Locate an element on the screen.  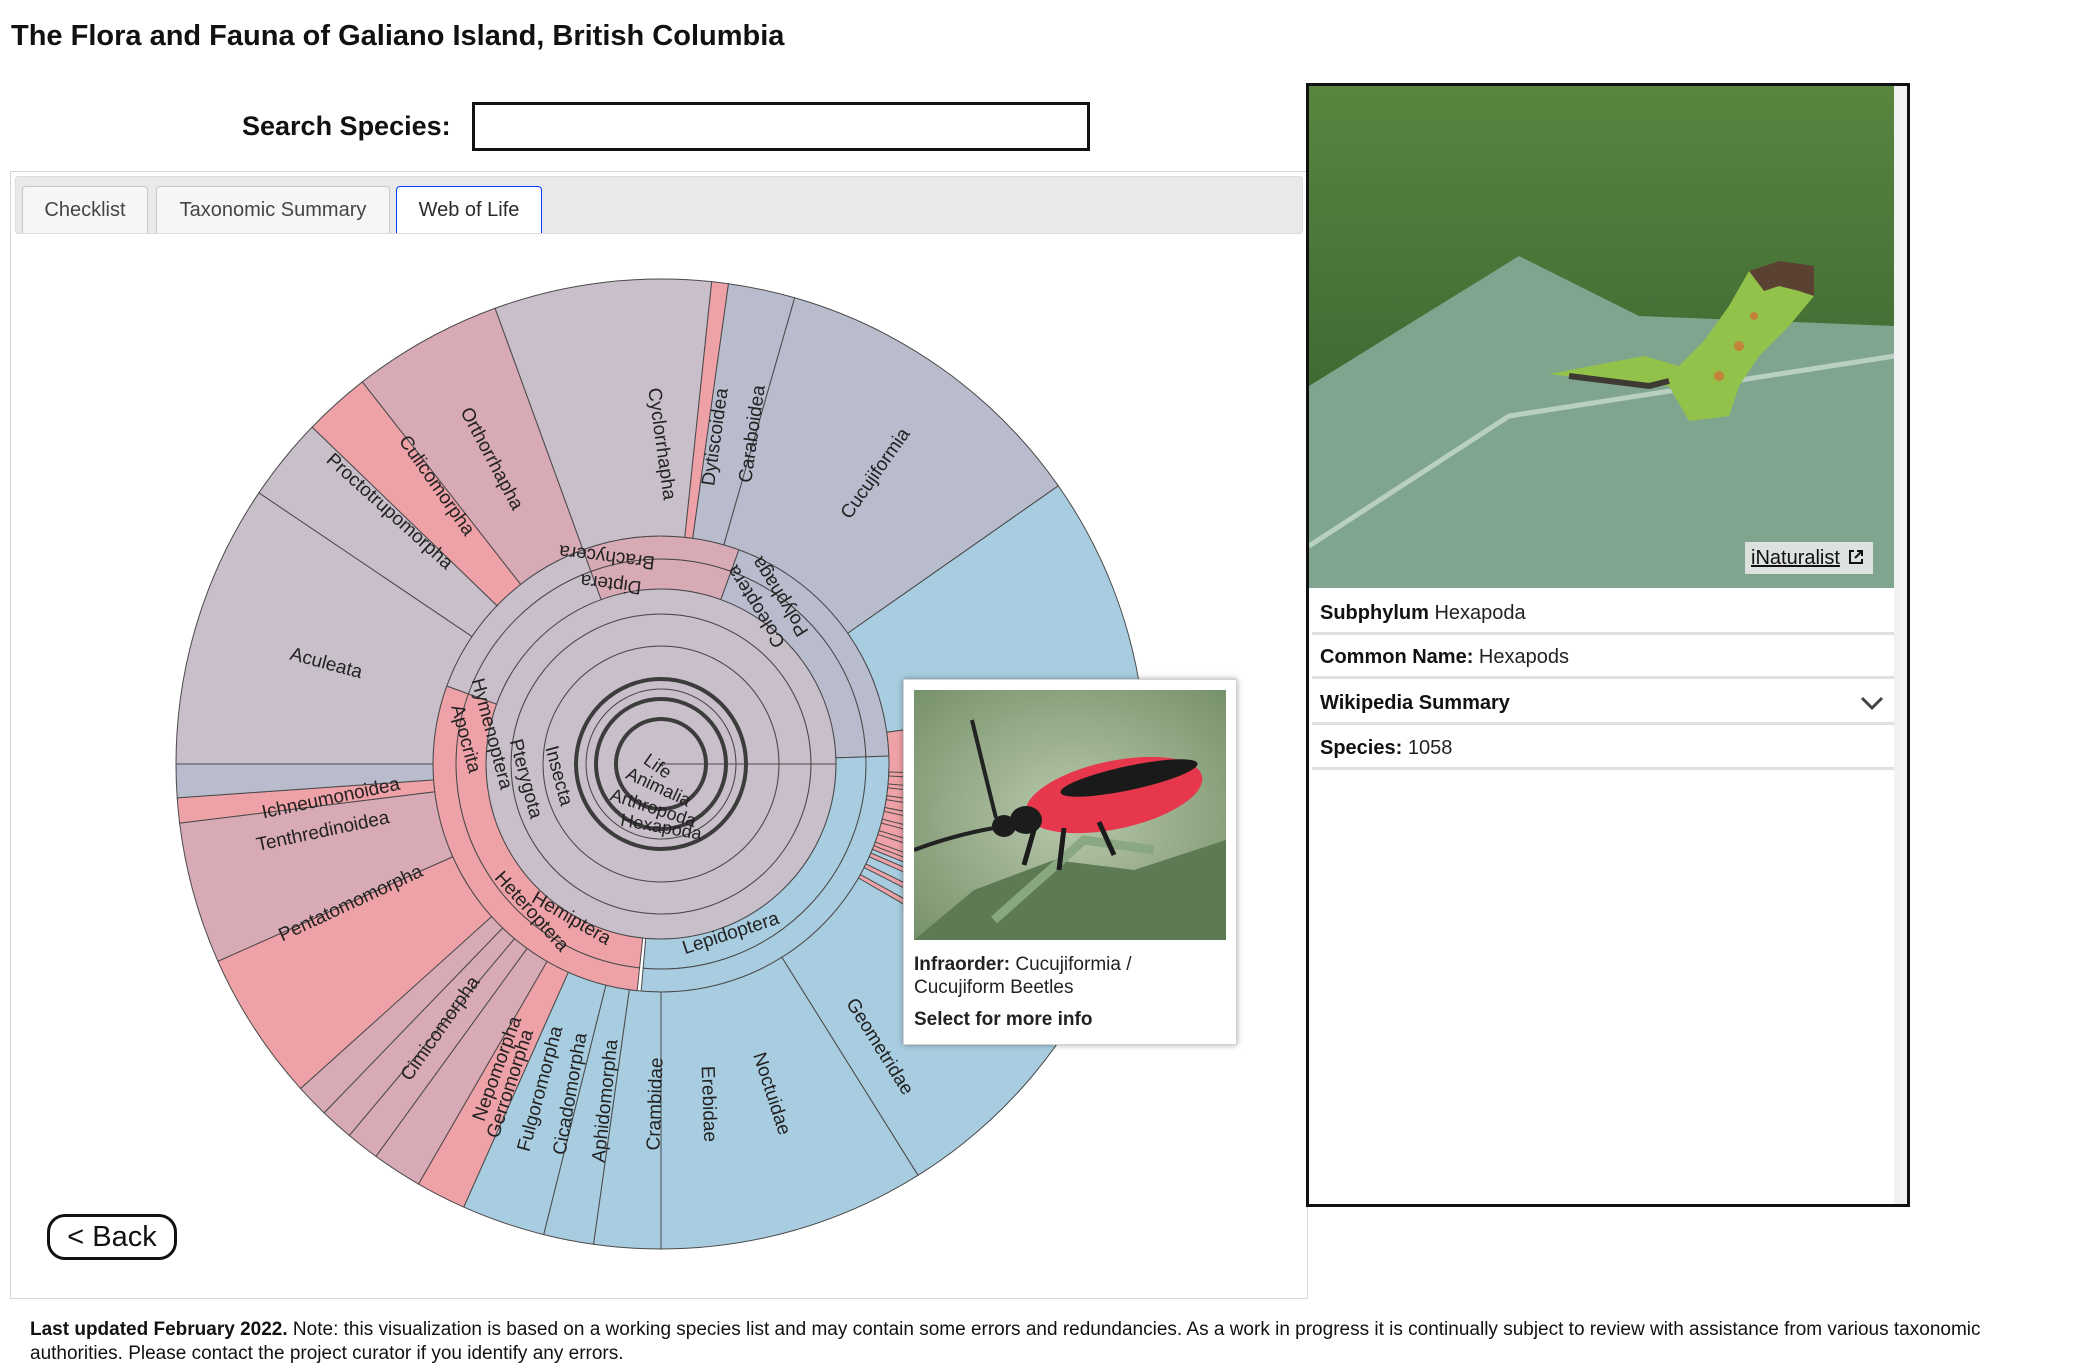
common-name-label: Common Name: is located at coordinates (1397, 657).